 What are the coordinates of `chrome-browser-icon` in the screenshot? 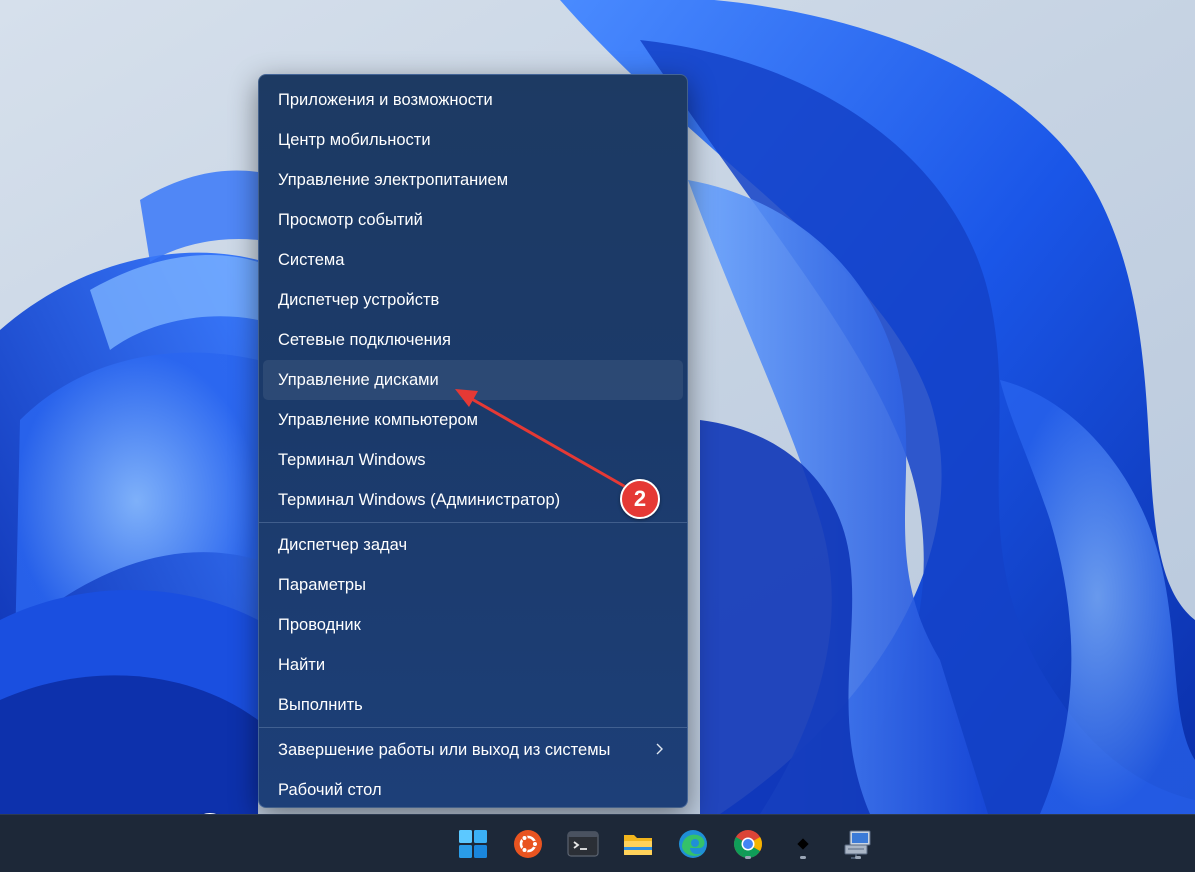 It's located at (748, 844).